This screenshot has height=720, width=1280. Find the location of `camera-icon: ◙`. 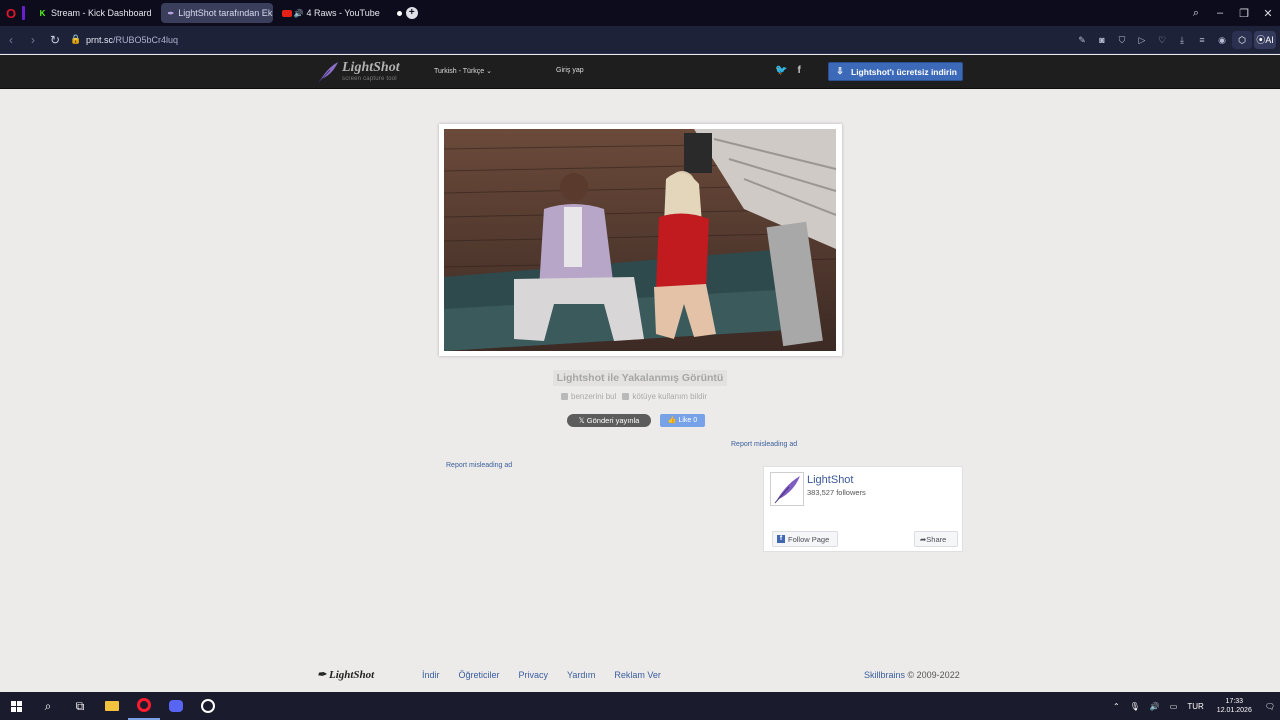

camera-icon: ◙ is located at coordinates (1102, 40).